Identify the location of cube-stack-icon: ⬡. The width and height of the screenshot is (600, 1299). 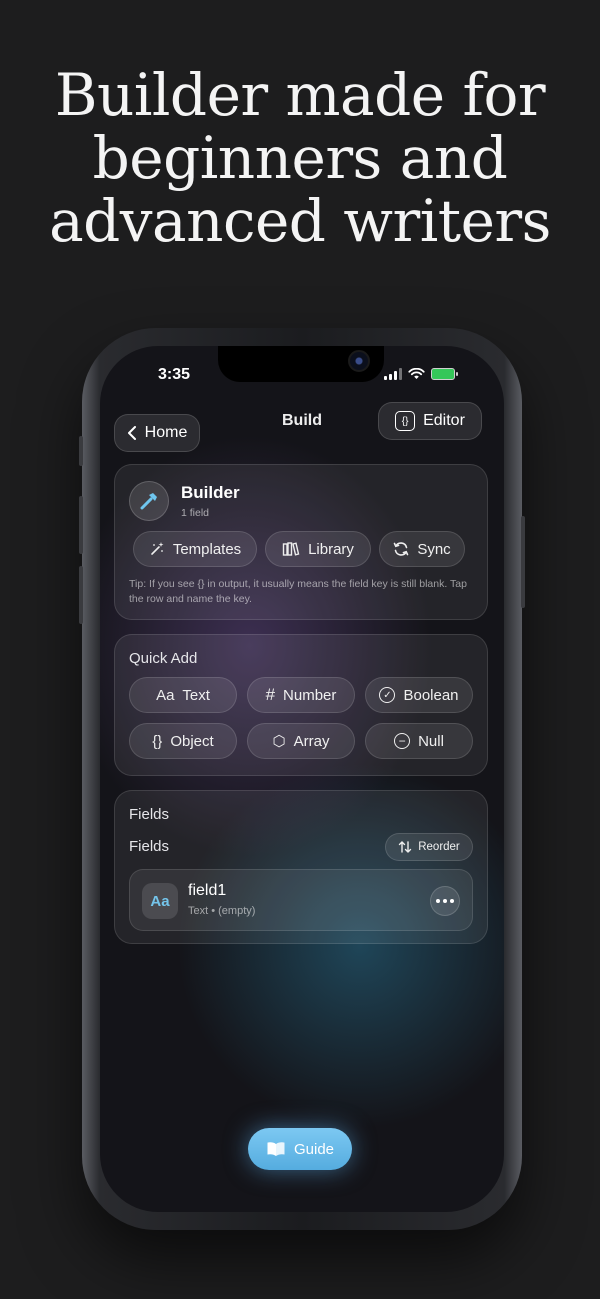
(279, 741).